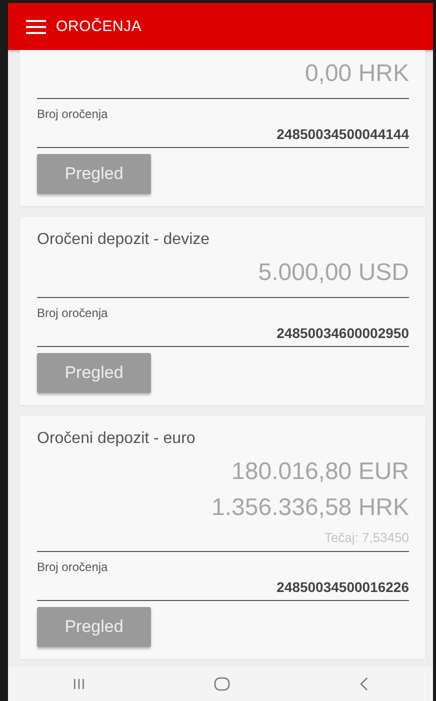 This screenshot has width=436, height=701. Describe the element at coordinates (99, 26) in the screenshot. I see `screen-title: OROČENJA` at that location.